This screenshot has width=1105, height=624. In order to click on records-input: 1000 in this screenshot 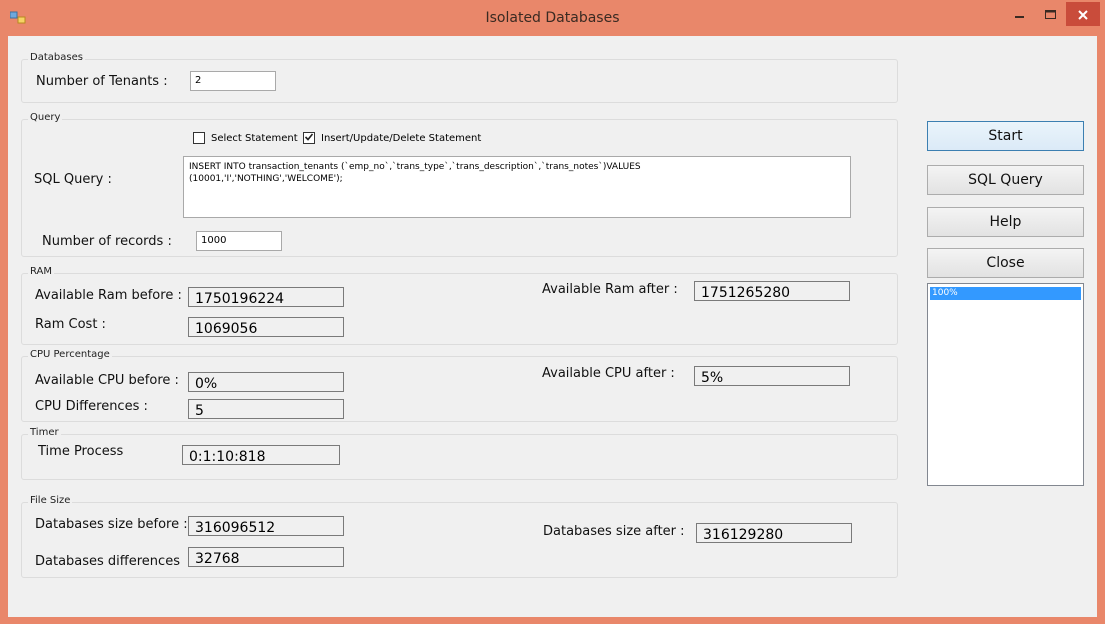, I will do `click(239, 241)`.